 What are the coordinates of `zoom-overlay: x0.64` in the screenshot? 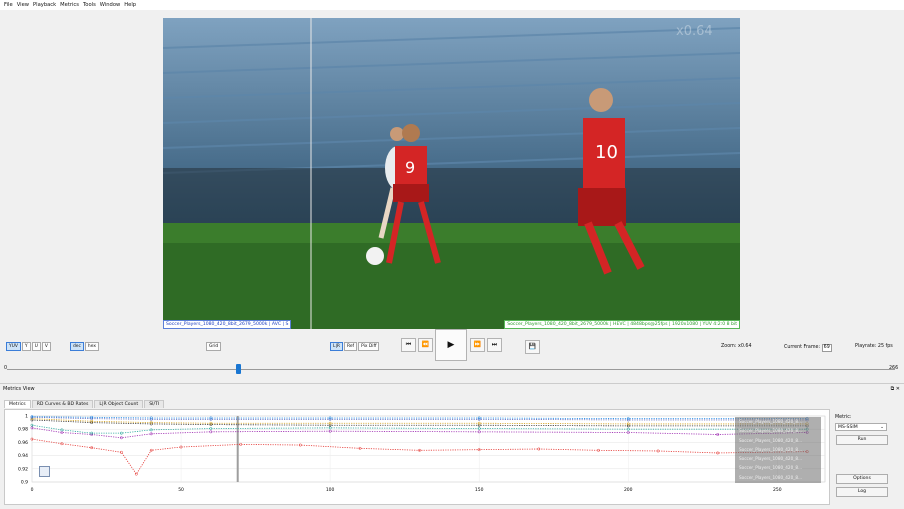 It's located at (694, 31).